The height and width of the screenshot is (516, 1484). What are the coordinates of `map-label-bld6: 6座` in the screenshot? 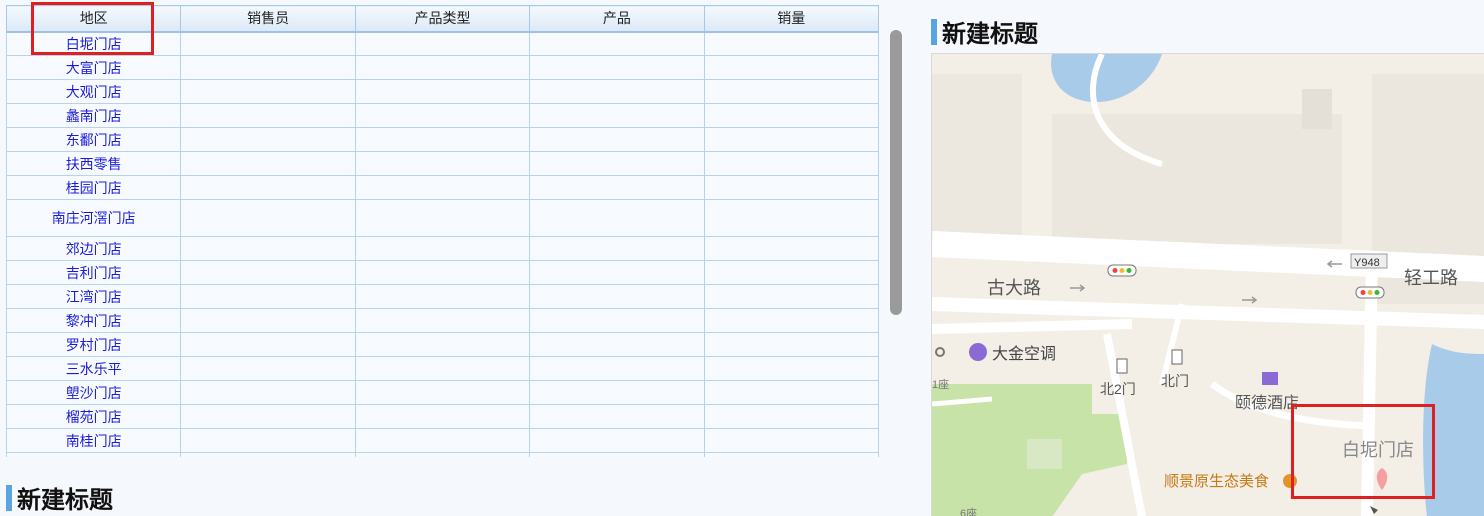 It's located at (968, 511).